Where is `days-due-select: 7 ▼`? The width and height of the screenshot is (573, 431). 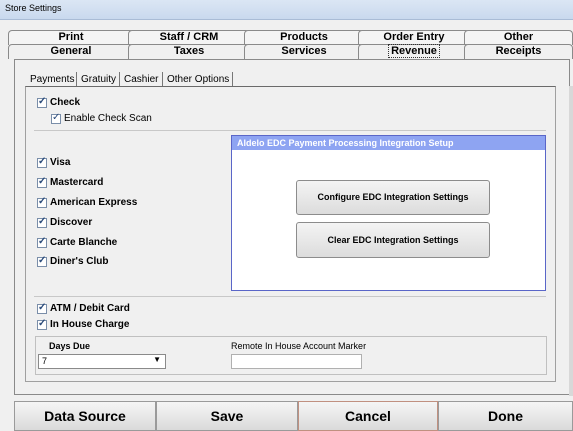 days-due-select: 7 ▼ is located at coordinates (102, 361).